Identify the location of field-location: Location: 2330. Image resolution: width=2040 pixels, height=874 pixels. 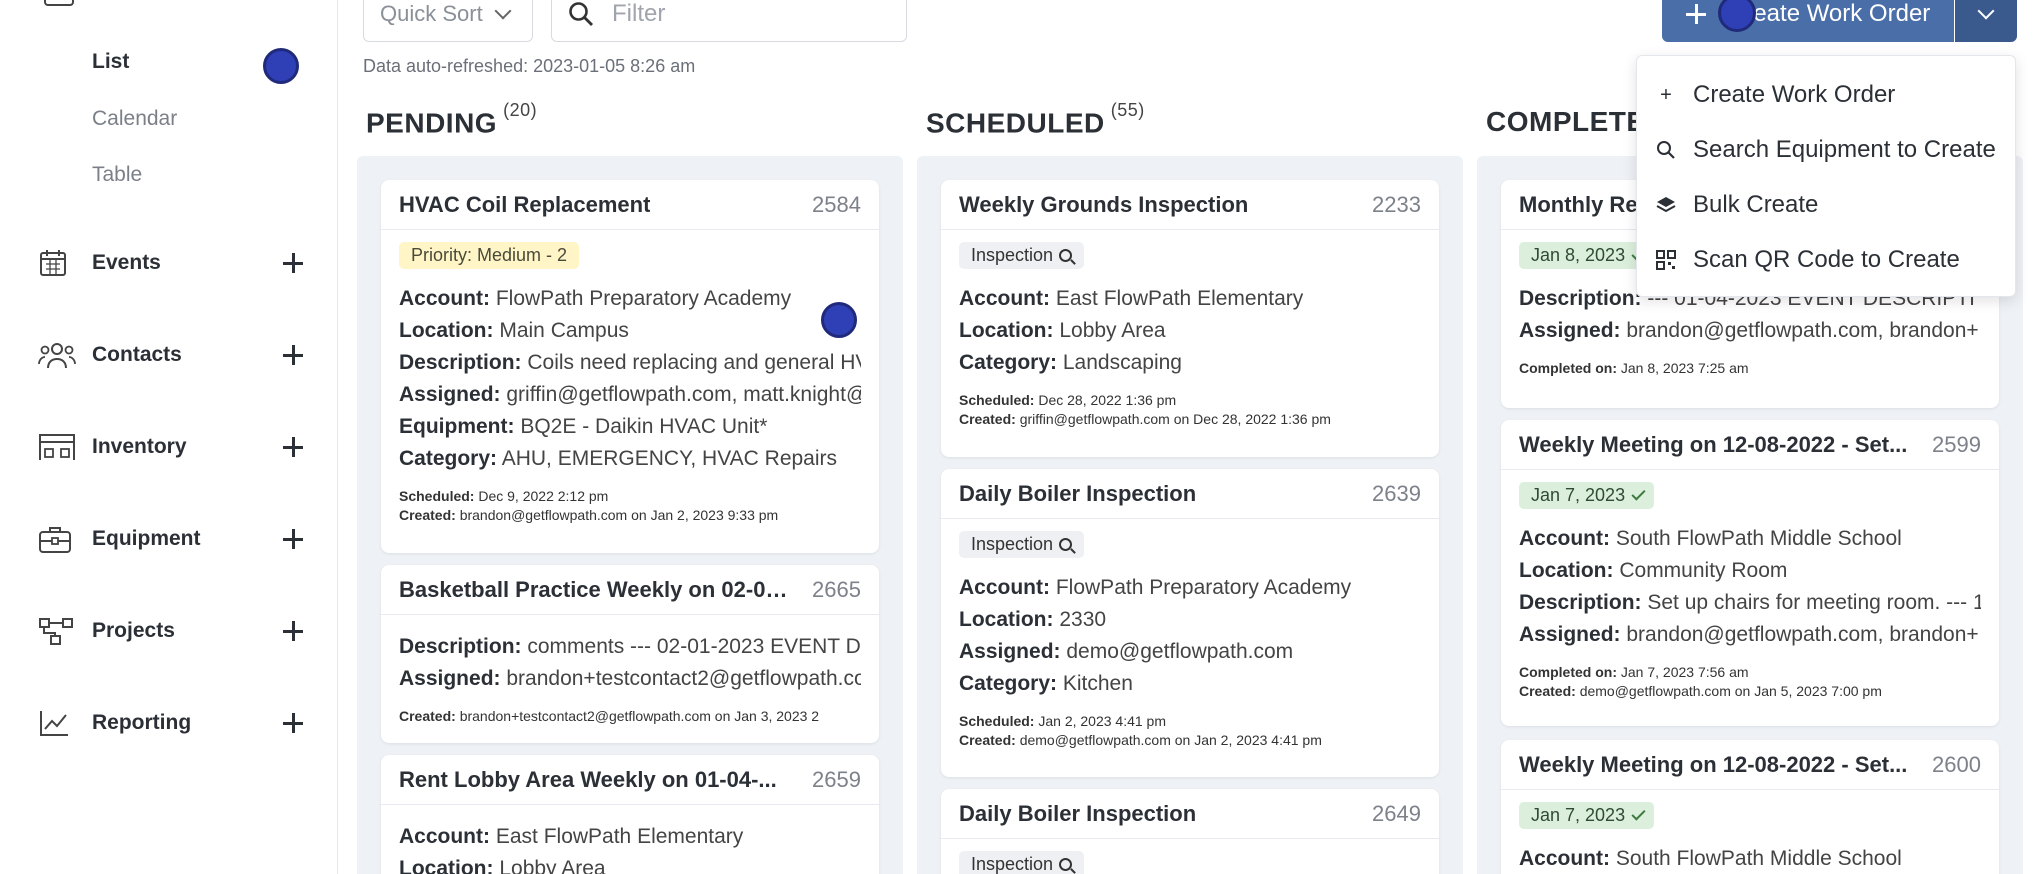
(1033, 619).